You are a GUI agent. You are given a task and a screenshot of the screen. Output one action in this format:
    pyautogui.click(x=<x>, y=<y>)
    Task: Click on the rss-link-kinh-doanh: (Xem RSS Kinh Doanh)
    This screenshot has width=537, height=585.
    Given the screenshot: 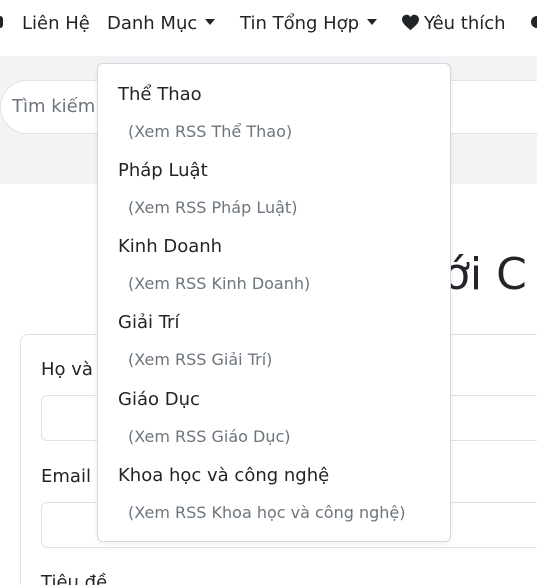 What is the action you would take?
    pyautogui.click(x=219, y=284)
    